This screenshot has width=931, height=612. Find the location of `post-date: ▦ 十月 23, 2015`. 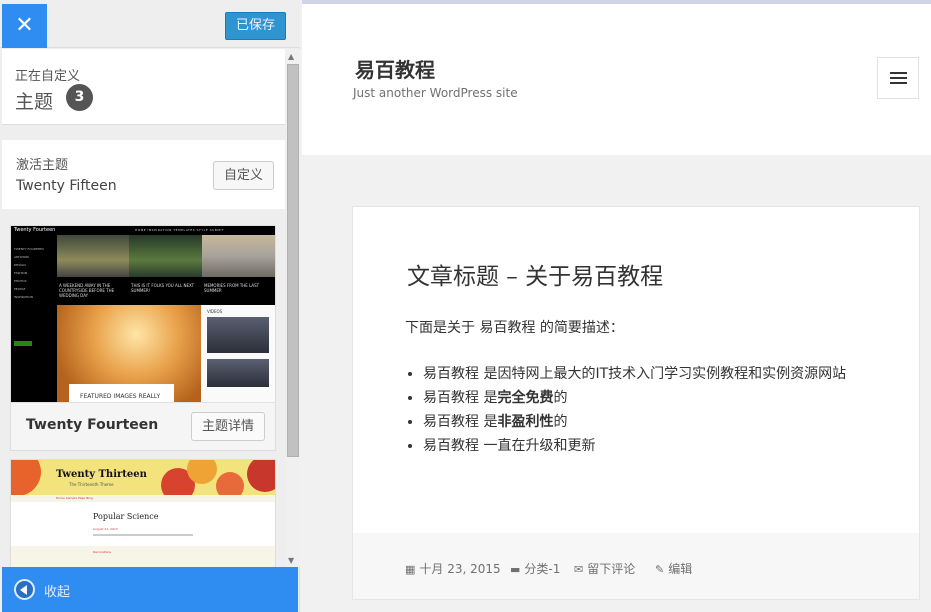

post-date: ▦ 十月 23, 2015 is located at coordinates (453, 568).